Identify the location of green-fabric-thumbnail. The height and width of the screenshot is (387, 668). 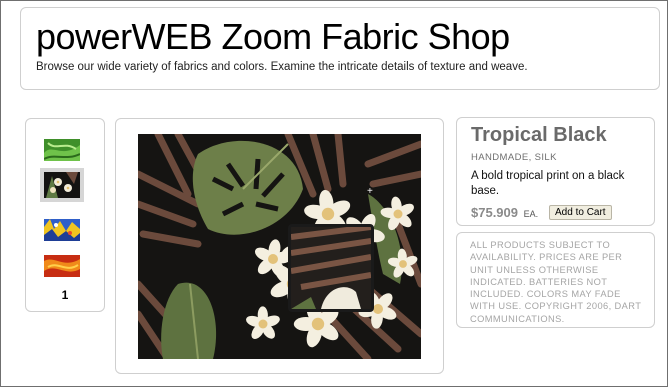
(62, 150).